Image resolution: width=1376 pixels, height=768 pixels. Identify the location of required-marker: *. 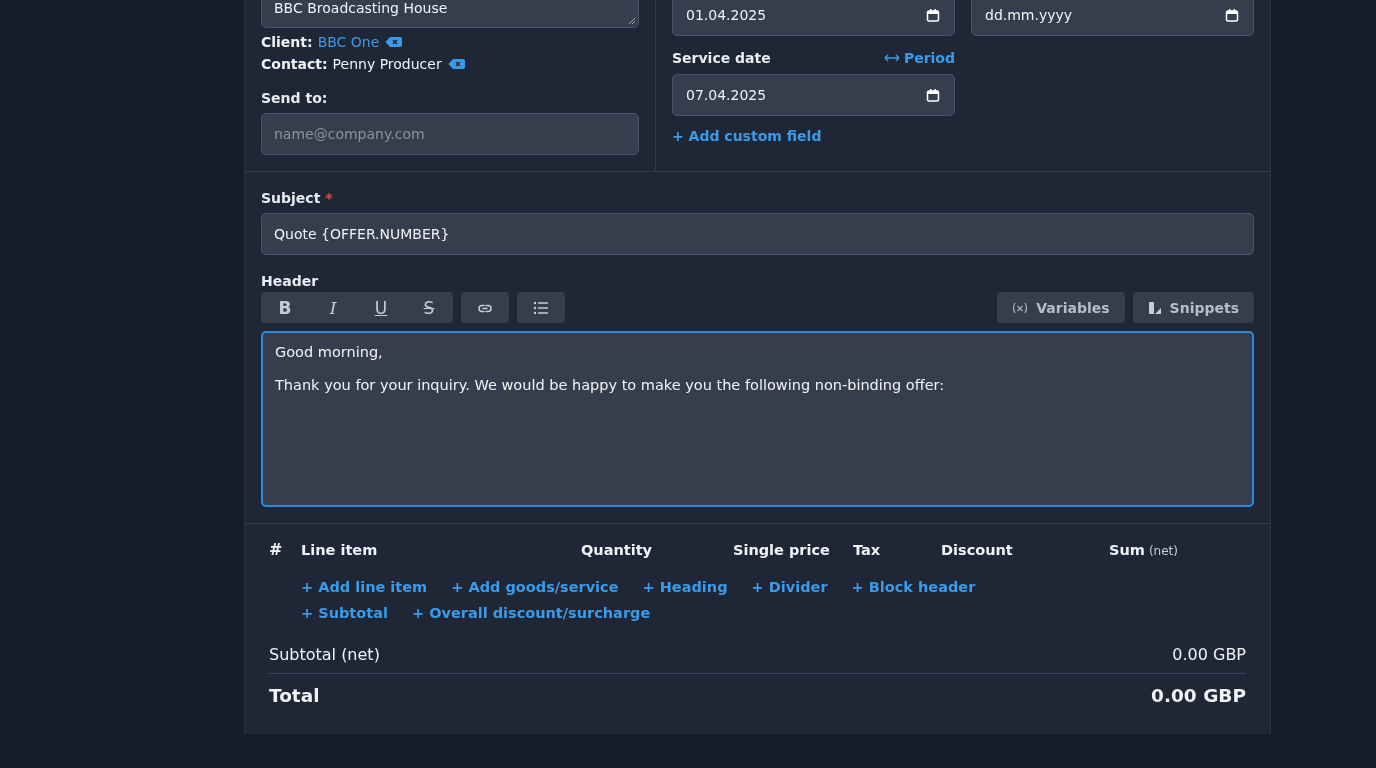
(329, 198).